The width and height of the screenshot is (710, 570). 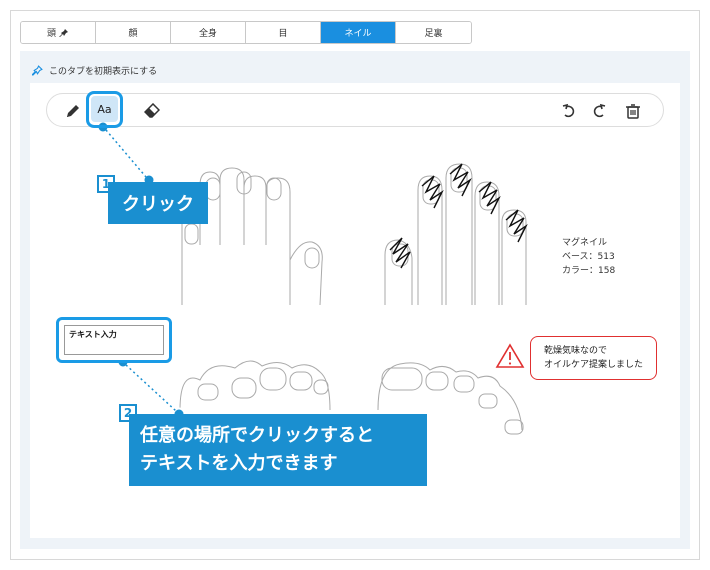 I want to click on text-input-field: テキスト入力, so click(x=114, y=340).